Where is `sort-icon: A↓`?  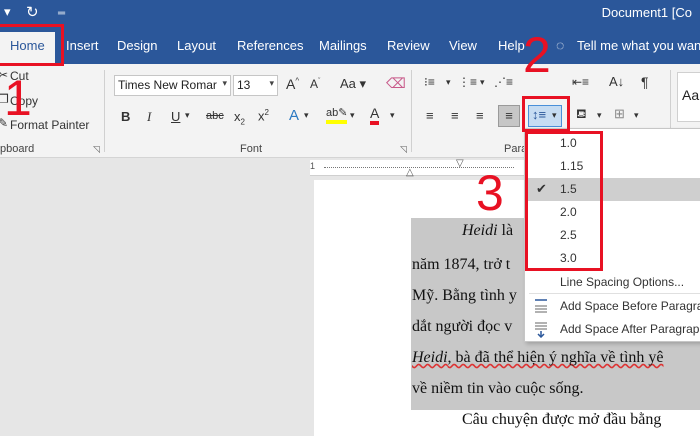
sort-icon: A↓ is located at coordinates (616, 81).